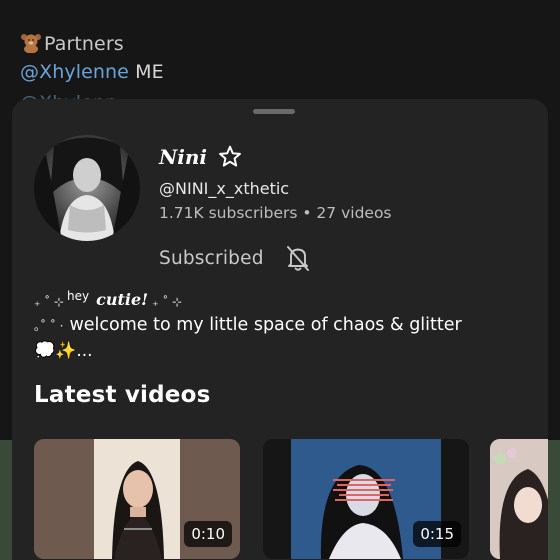 The width and height of the screenshot is (560, 560). Describe the element at coordinates (78, 296) in the screenshot. I see `bio-hey: hey` at that location.